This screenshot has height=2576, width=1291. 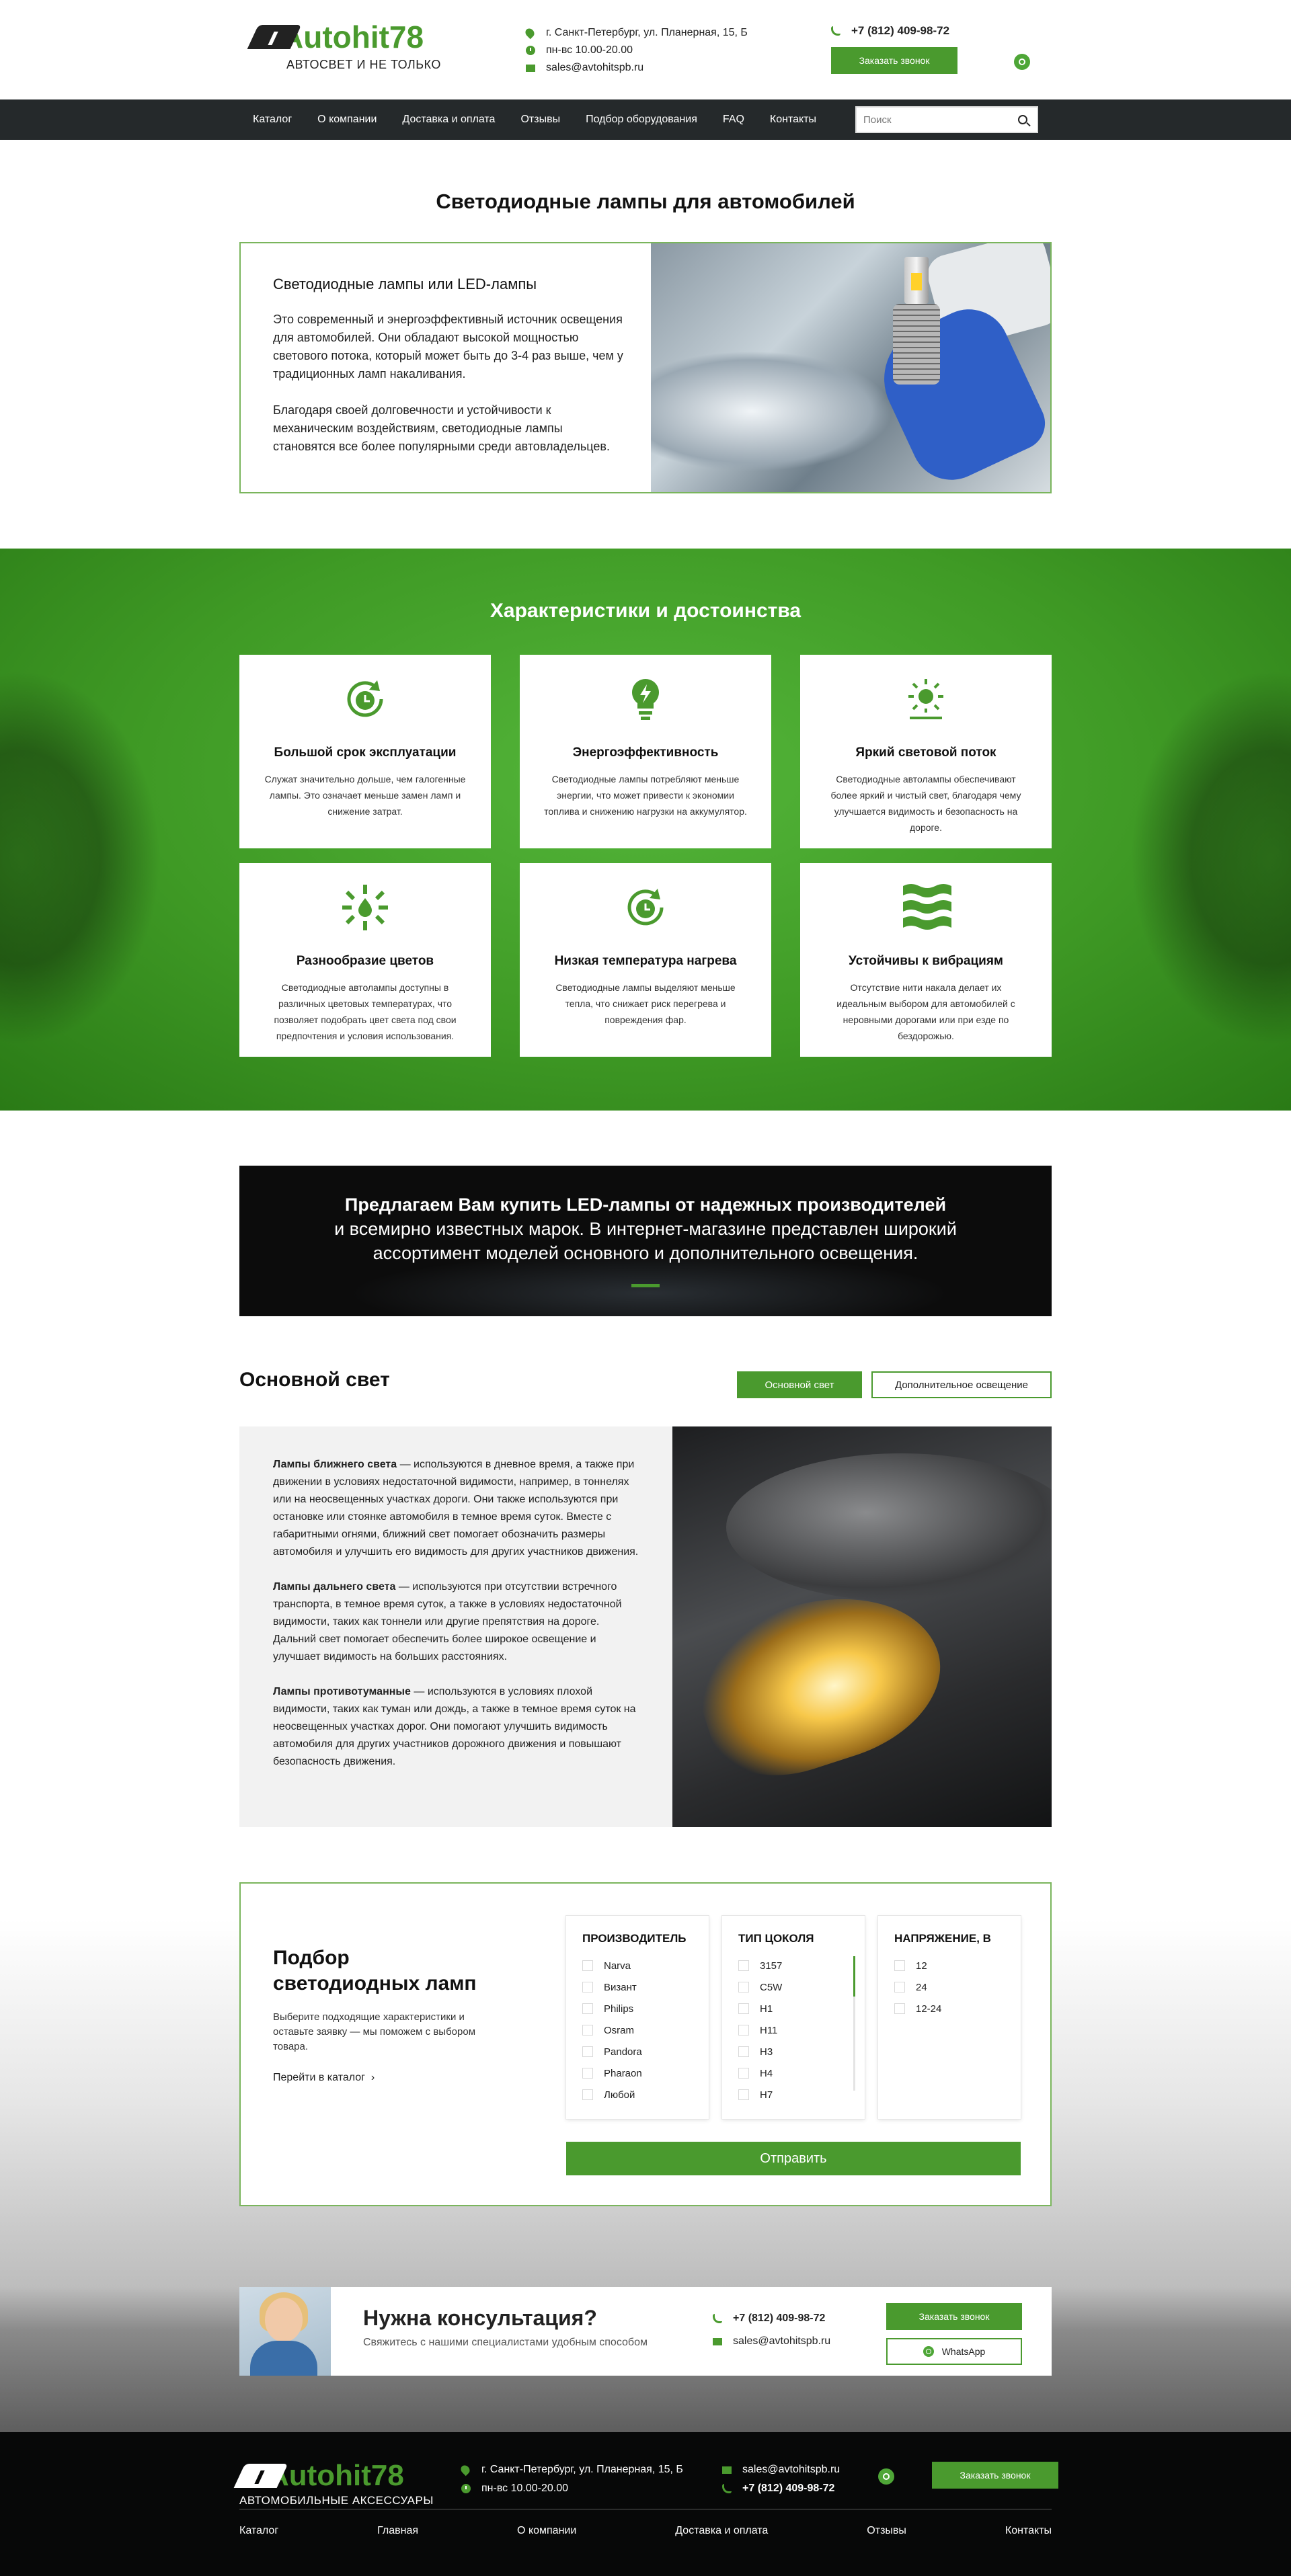 What do you see at coordinates (942, 1938) in the screenshot?
I see `filter-title: НАПРЯЖЕНИЕ, В` at bounding box center [942, 1938].